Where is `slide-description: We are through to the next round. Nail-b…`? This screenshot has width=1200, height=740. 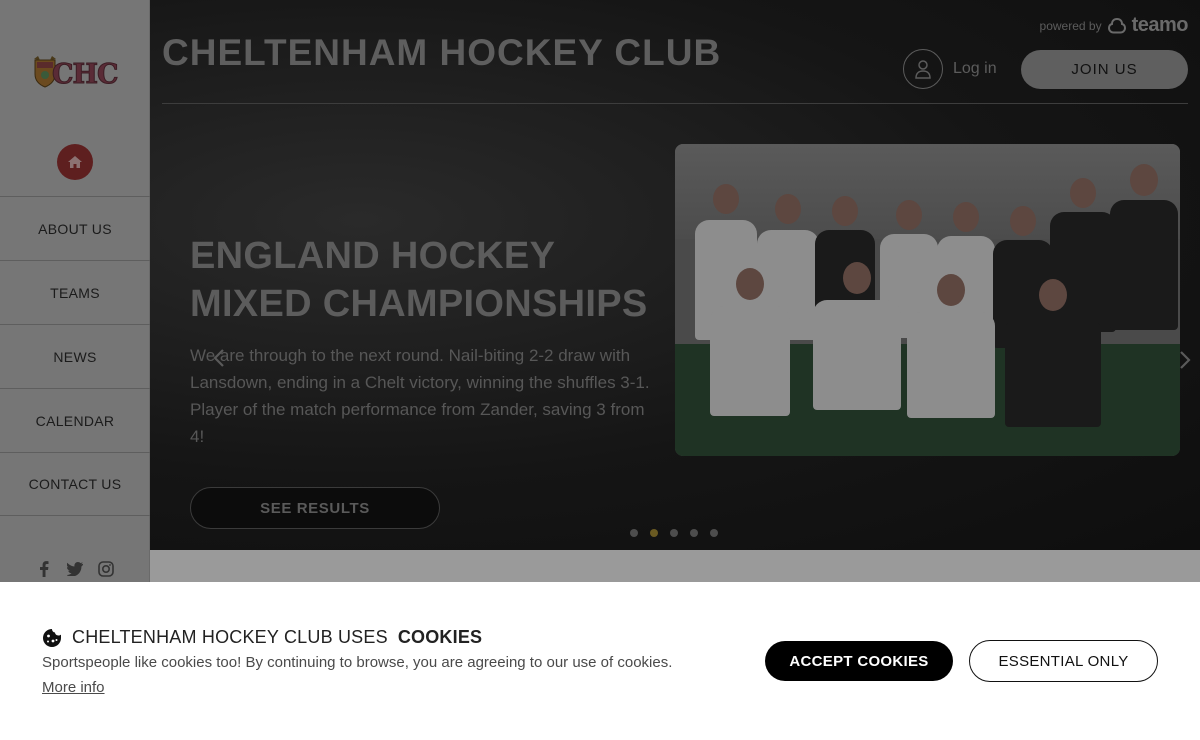 slide-description: We are through to the next round. Nail-b… is located at coordinates (420, 396).